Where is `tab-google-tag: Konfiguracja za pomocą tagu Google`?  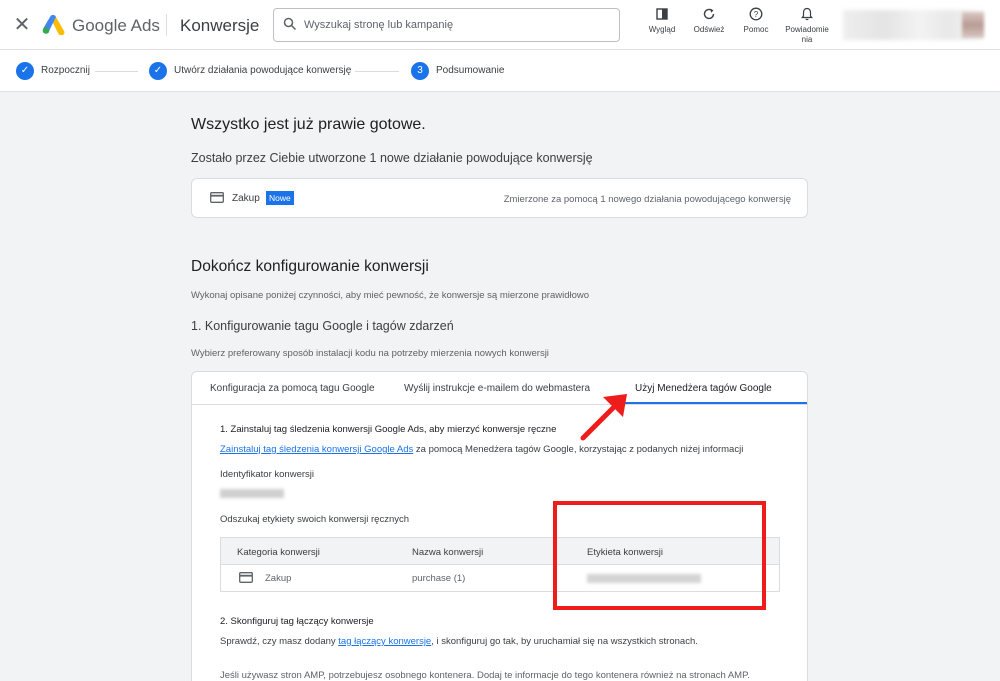 tab-google-tag: Konfiguracja za pomocą tagu Google is located at coordinates (292, 388).